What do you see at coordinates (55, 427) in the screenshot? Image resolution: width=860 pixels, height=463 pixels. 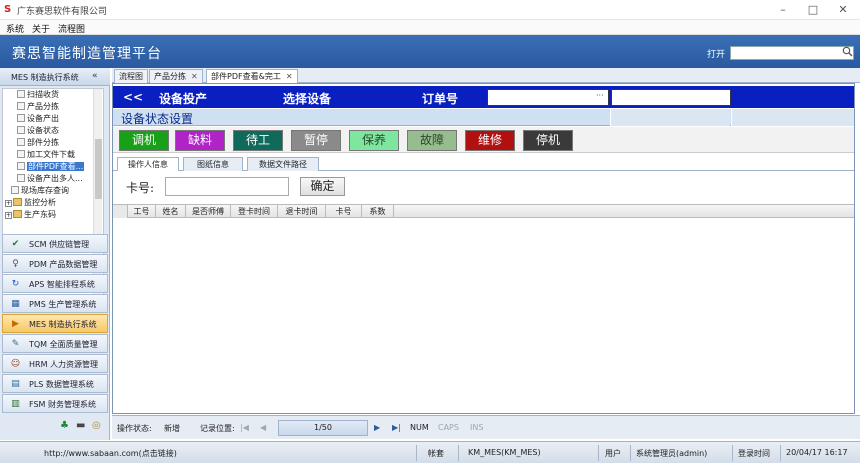 I see `left-panel-footer: ♣ ▬ ◎` at bounding box center [55, 427].